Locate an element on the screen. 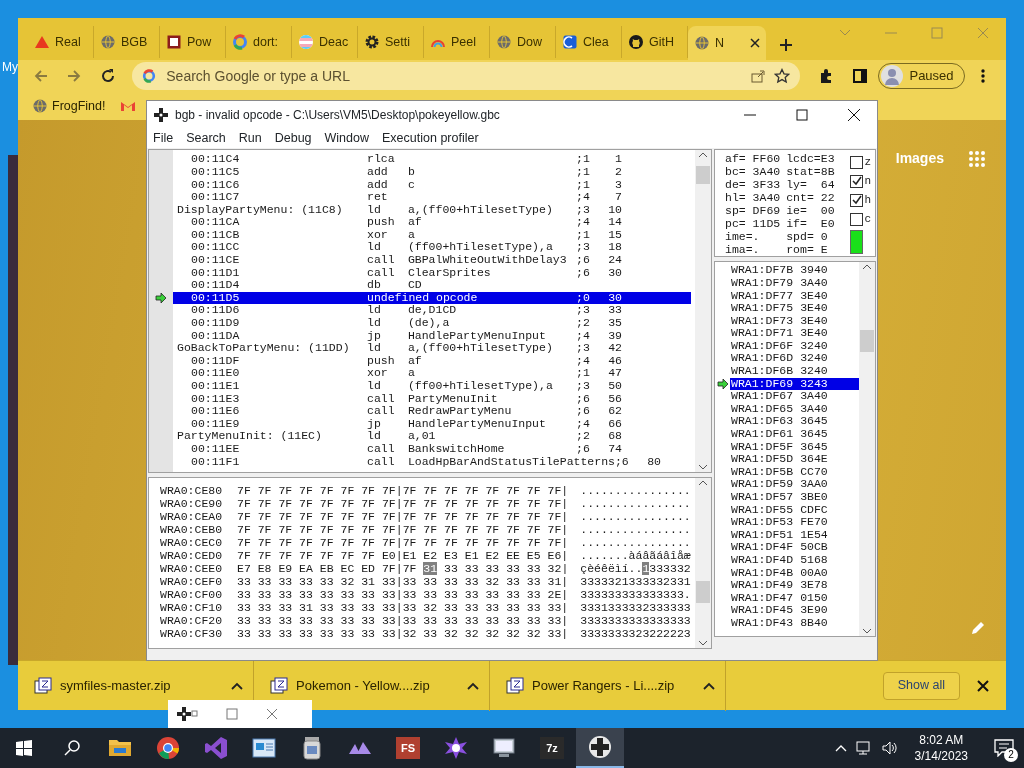 The height and width of the screenshot is (768, 1024). stack-row: WRA1:DF57 3BE0 is located at coordinates (795, 497).